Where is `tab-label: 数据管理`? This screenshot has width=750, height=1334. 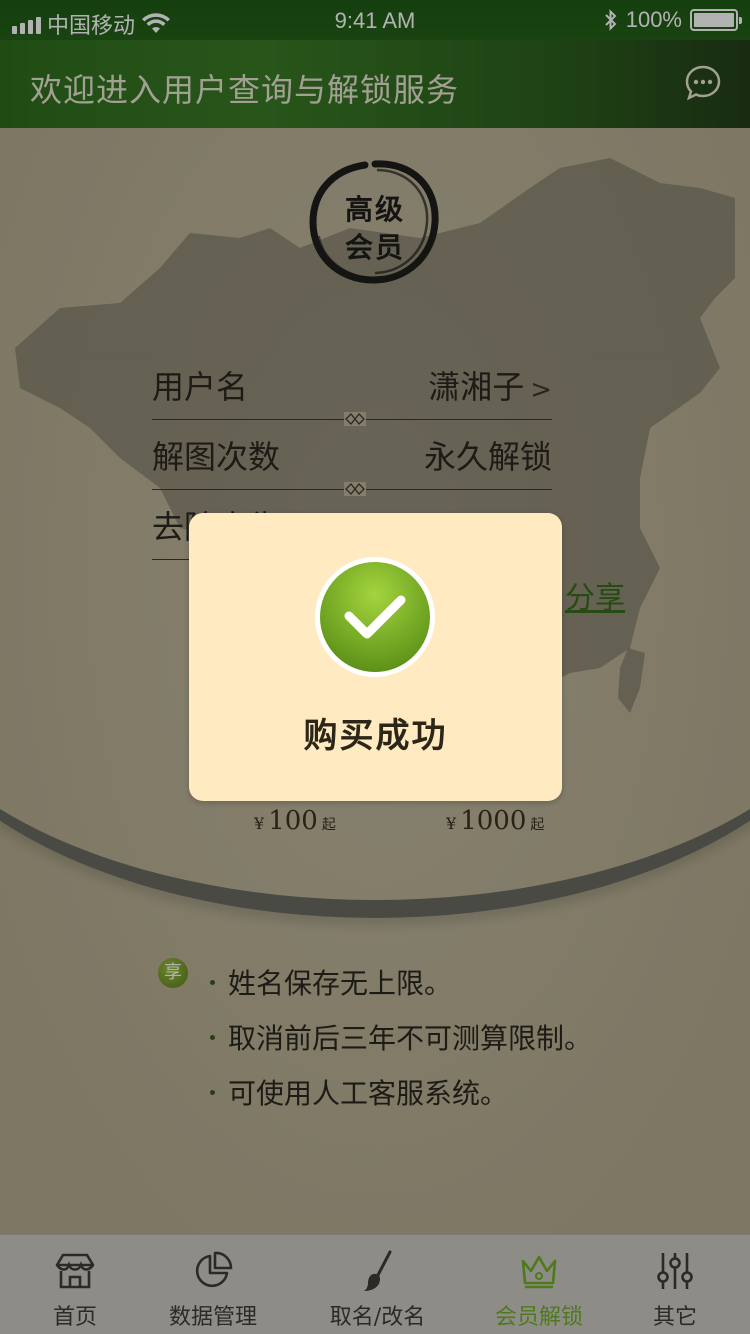 tab-label: 数据管理 is located at coordinates (212, 1317).